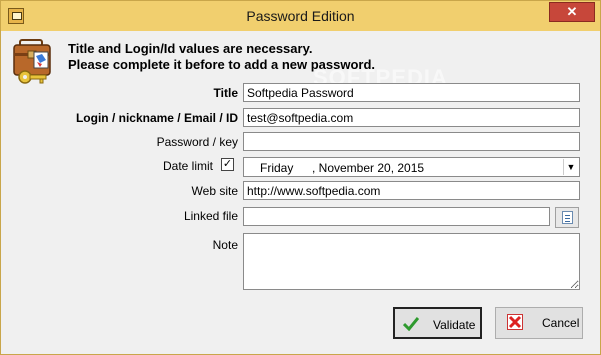 This screenshot has height=355, width=601. Describe the element at coordinates (539, 323) in the screenshot. I see `cancel-button: Cancel` at that location.